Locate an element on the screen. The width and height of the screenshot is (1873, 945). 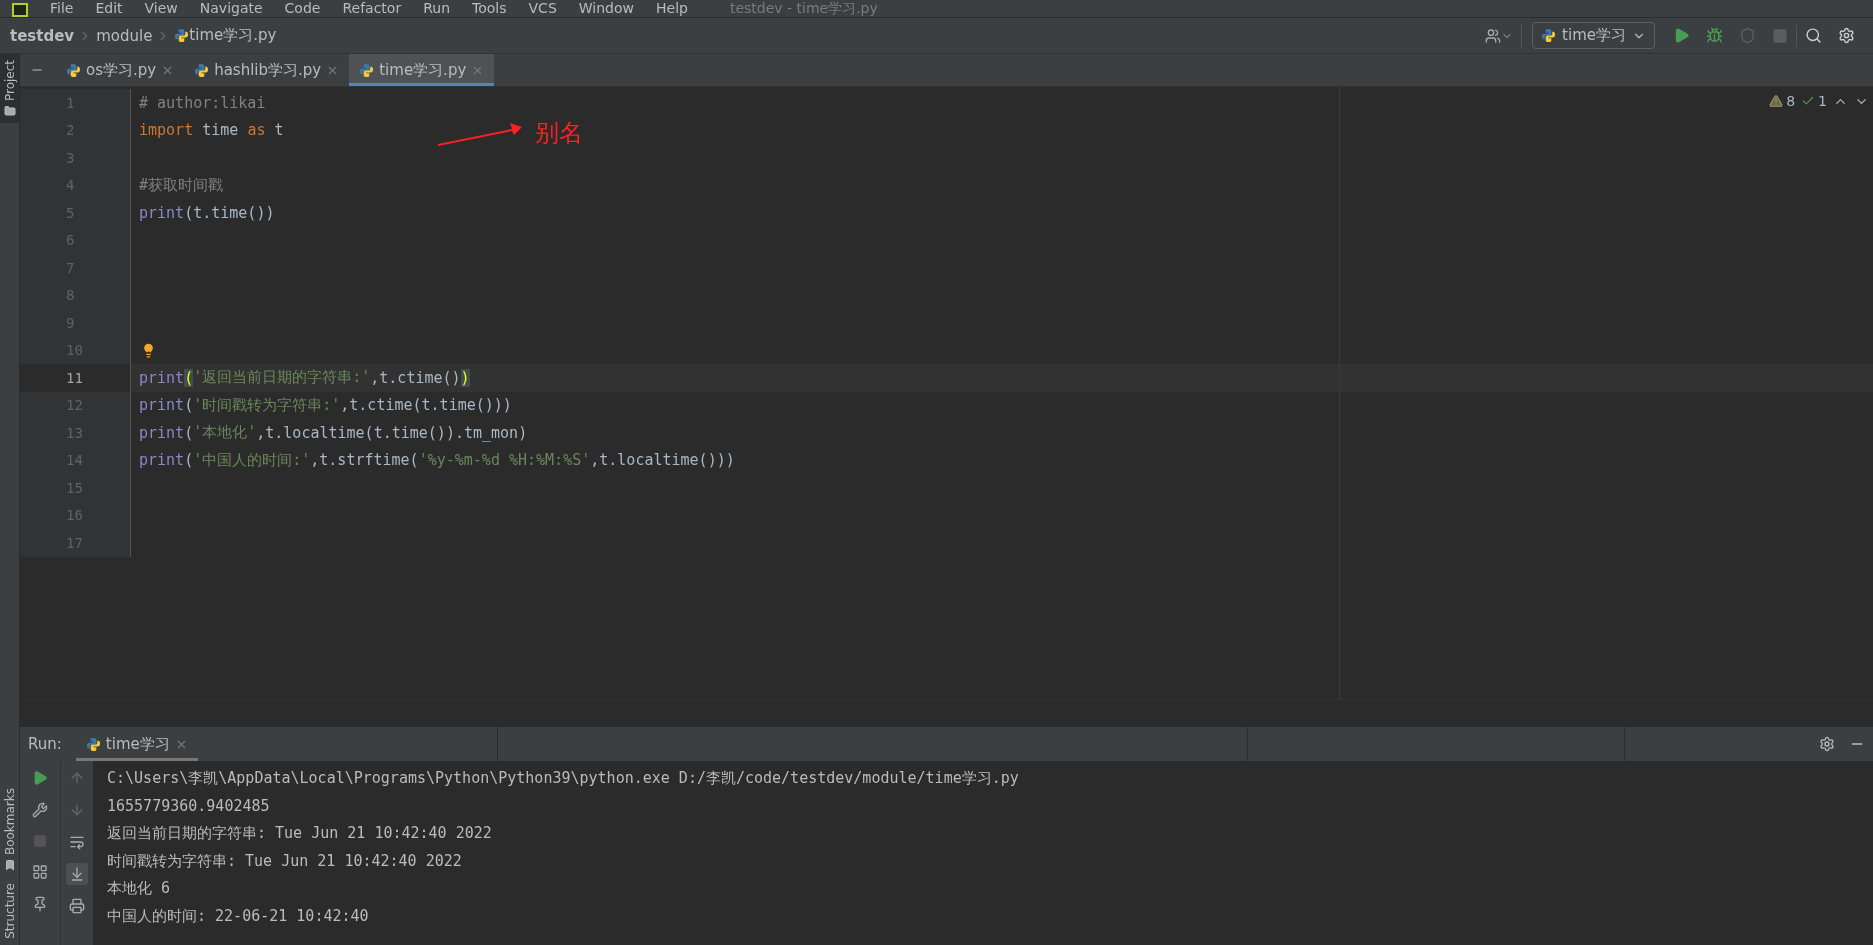
side-tab: Structure is located at coordinates (9, 911).